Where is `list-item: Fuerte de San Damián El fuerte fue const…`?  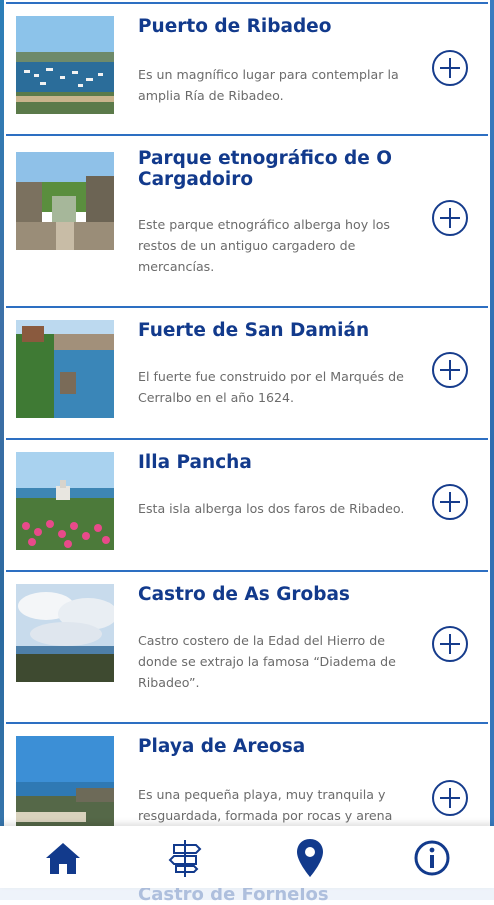
list-item: Fuerte de San Damián El fuerte fue const… is located at coordinates (247, 372).